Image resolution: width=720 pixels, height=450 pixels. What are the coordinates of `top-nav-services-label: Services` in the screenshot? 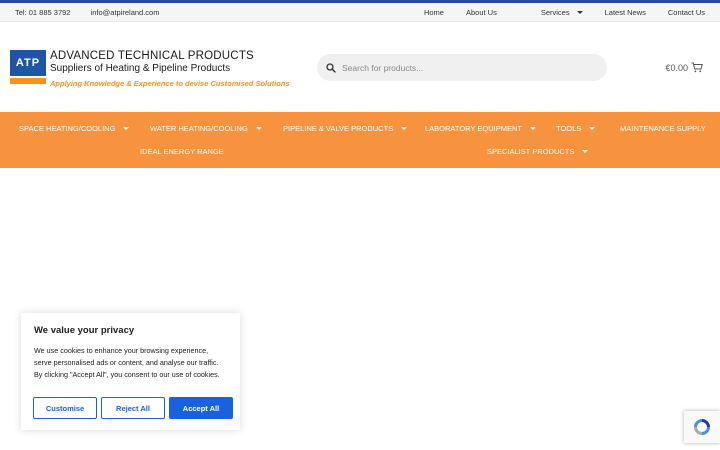 It's located at (555, 12).